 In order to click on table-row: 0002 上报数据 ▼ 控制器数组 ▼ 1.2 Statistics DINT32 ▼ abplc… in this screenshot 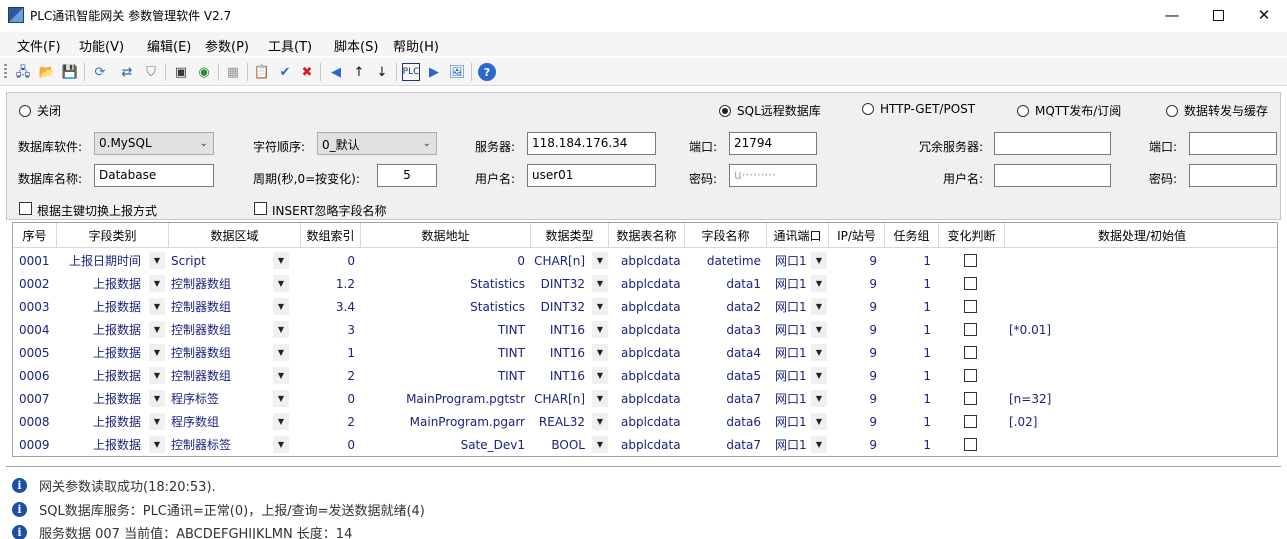, I will do `click(645, 283)`.